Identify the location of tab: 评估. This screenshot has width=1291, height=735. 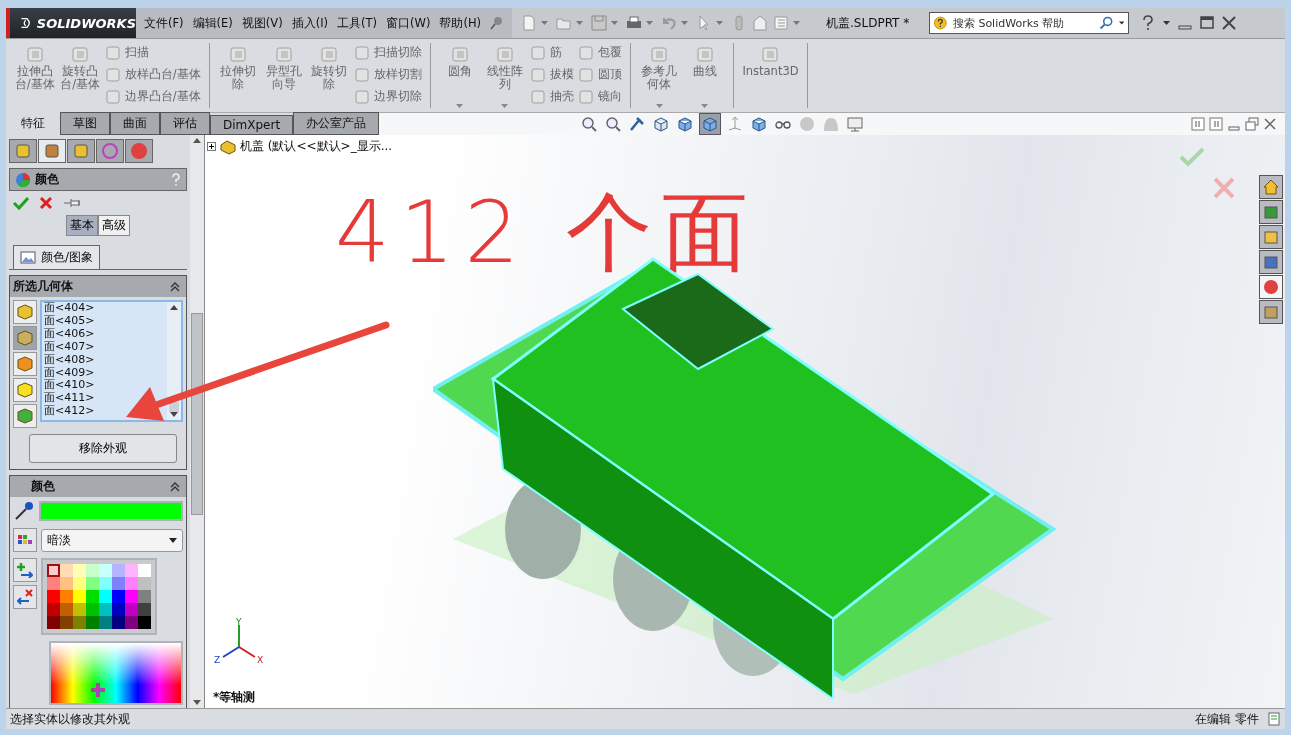
(185, 123).